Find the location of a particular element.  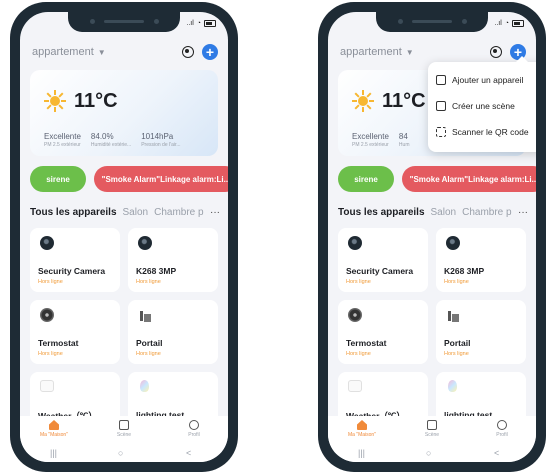

weather-stat-humidity: 84 Hum is located at coordinates (404, 140).